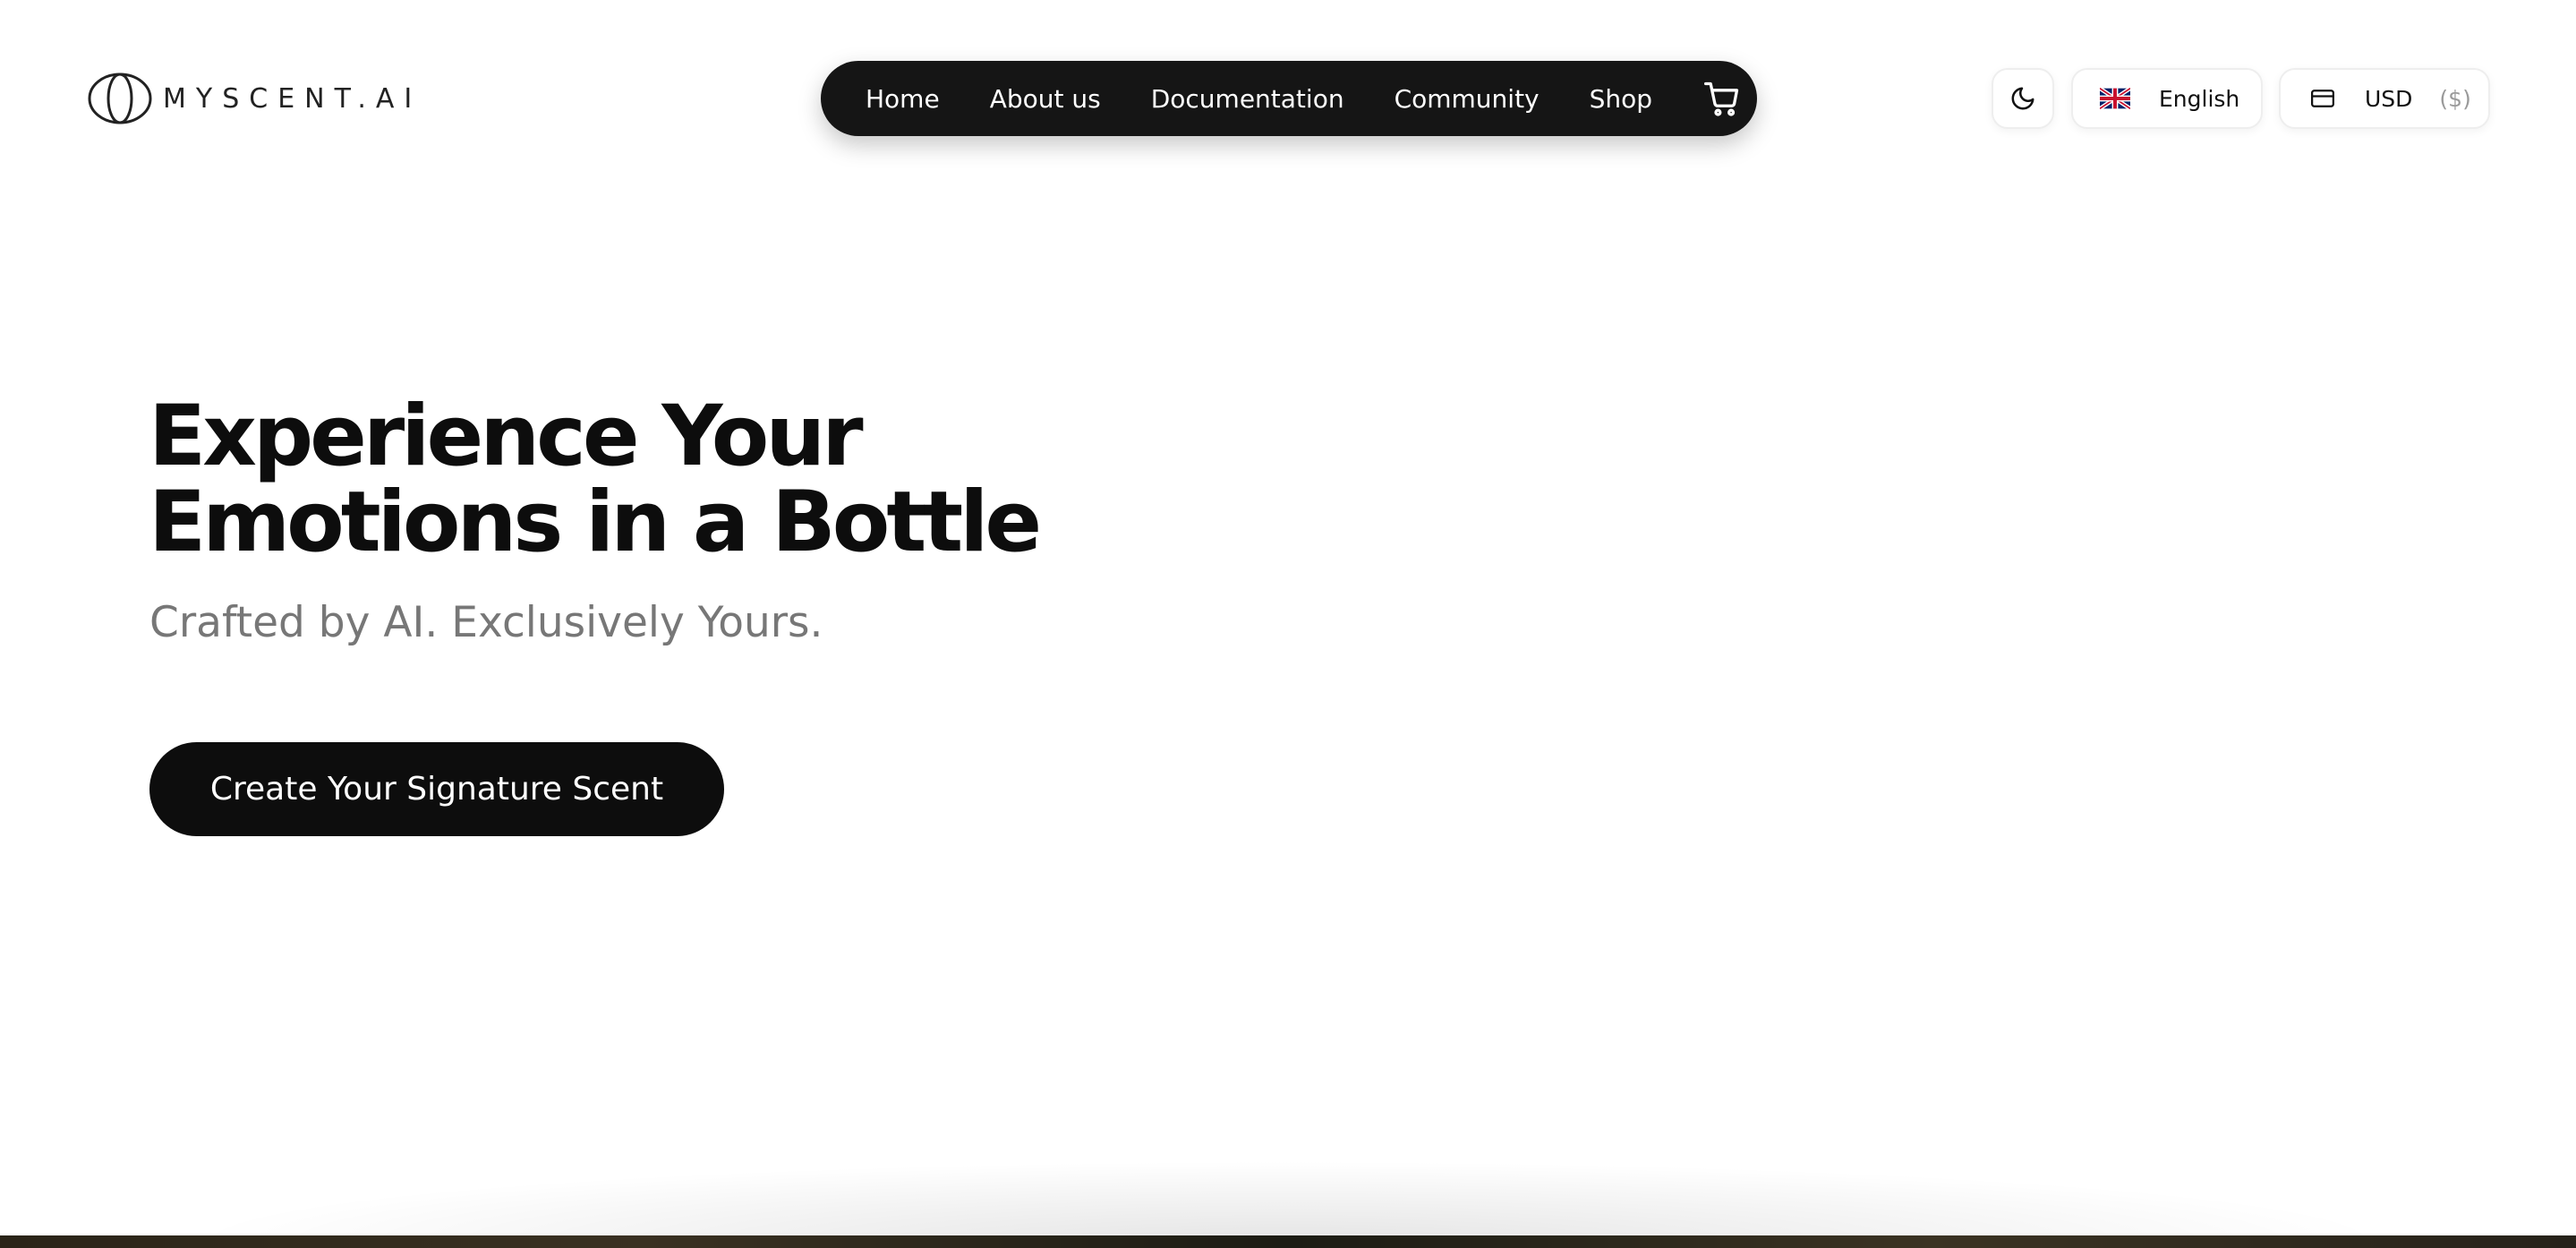 The height and width of the screenshot is (1248, 2576). What do you see at coordinates (1467, 99) in the screenshot?
I see `nav-community-link: Community` at bounding box center [1467, 99].